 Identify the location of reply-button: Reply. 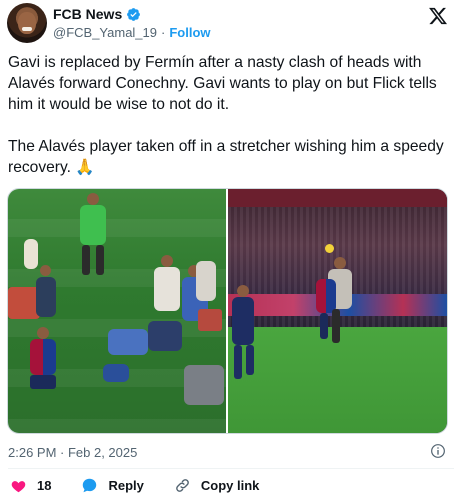
(112, 485).